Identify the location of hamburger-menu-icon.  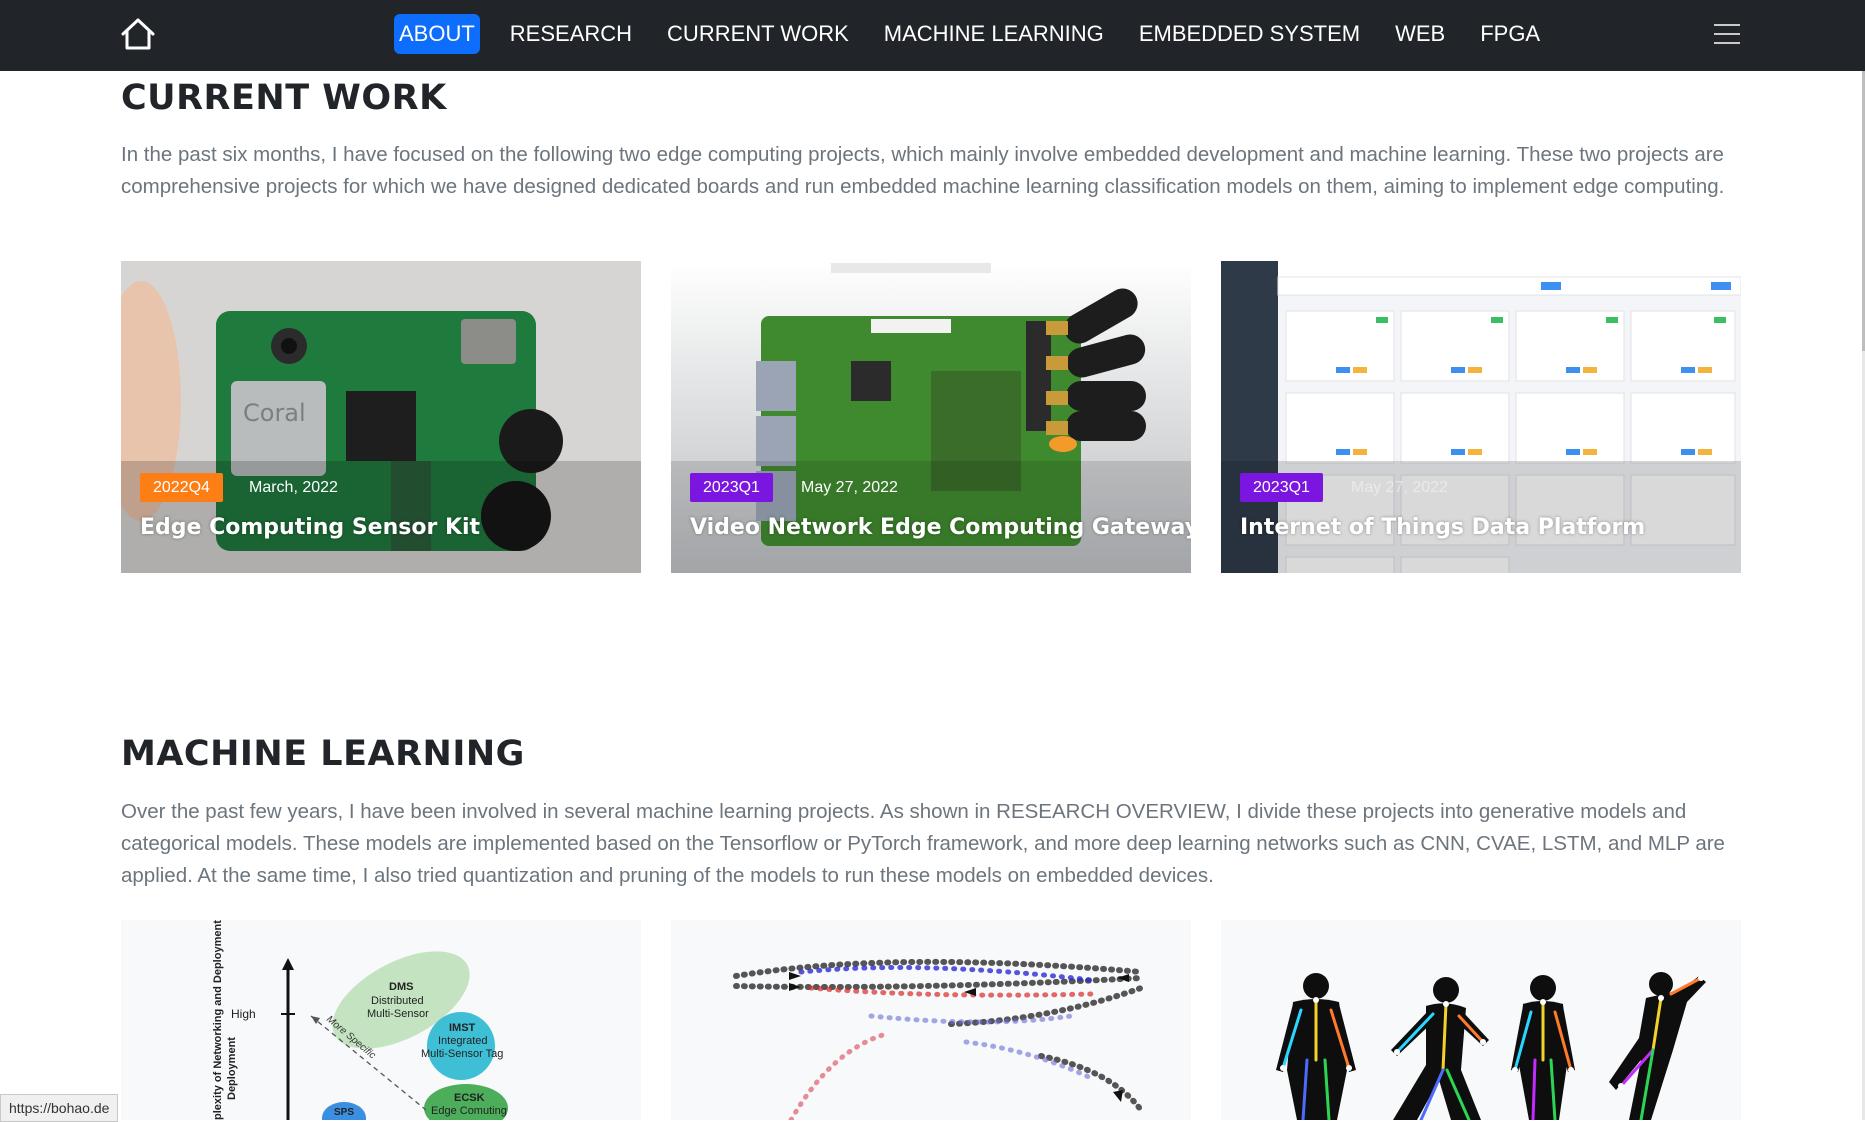
(1727, 34).